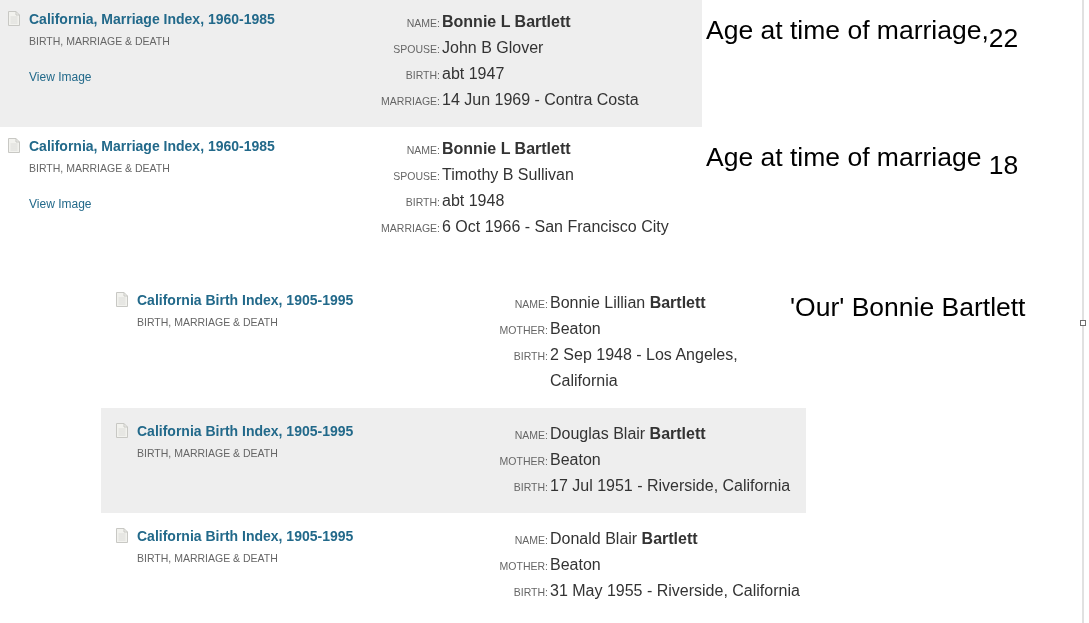 The width and height of the screenshot is (1089, 623). I want to click on annotation-text: 'Our' Bonnie Bartlett, so click(908, 307).